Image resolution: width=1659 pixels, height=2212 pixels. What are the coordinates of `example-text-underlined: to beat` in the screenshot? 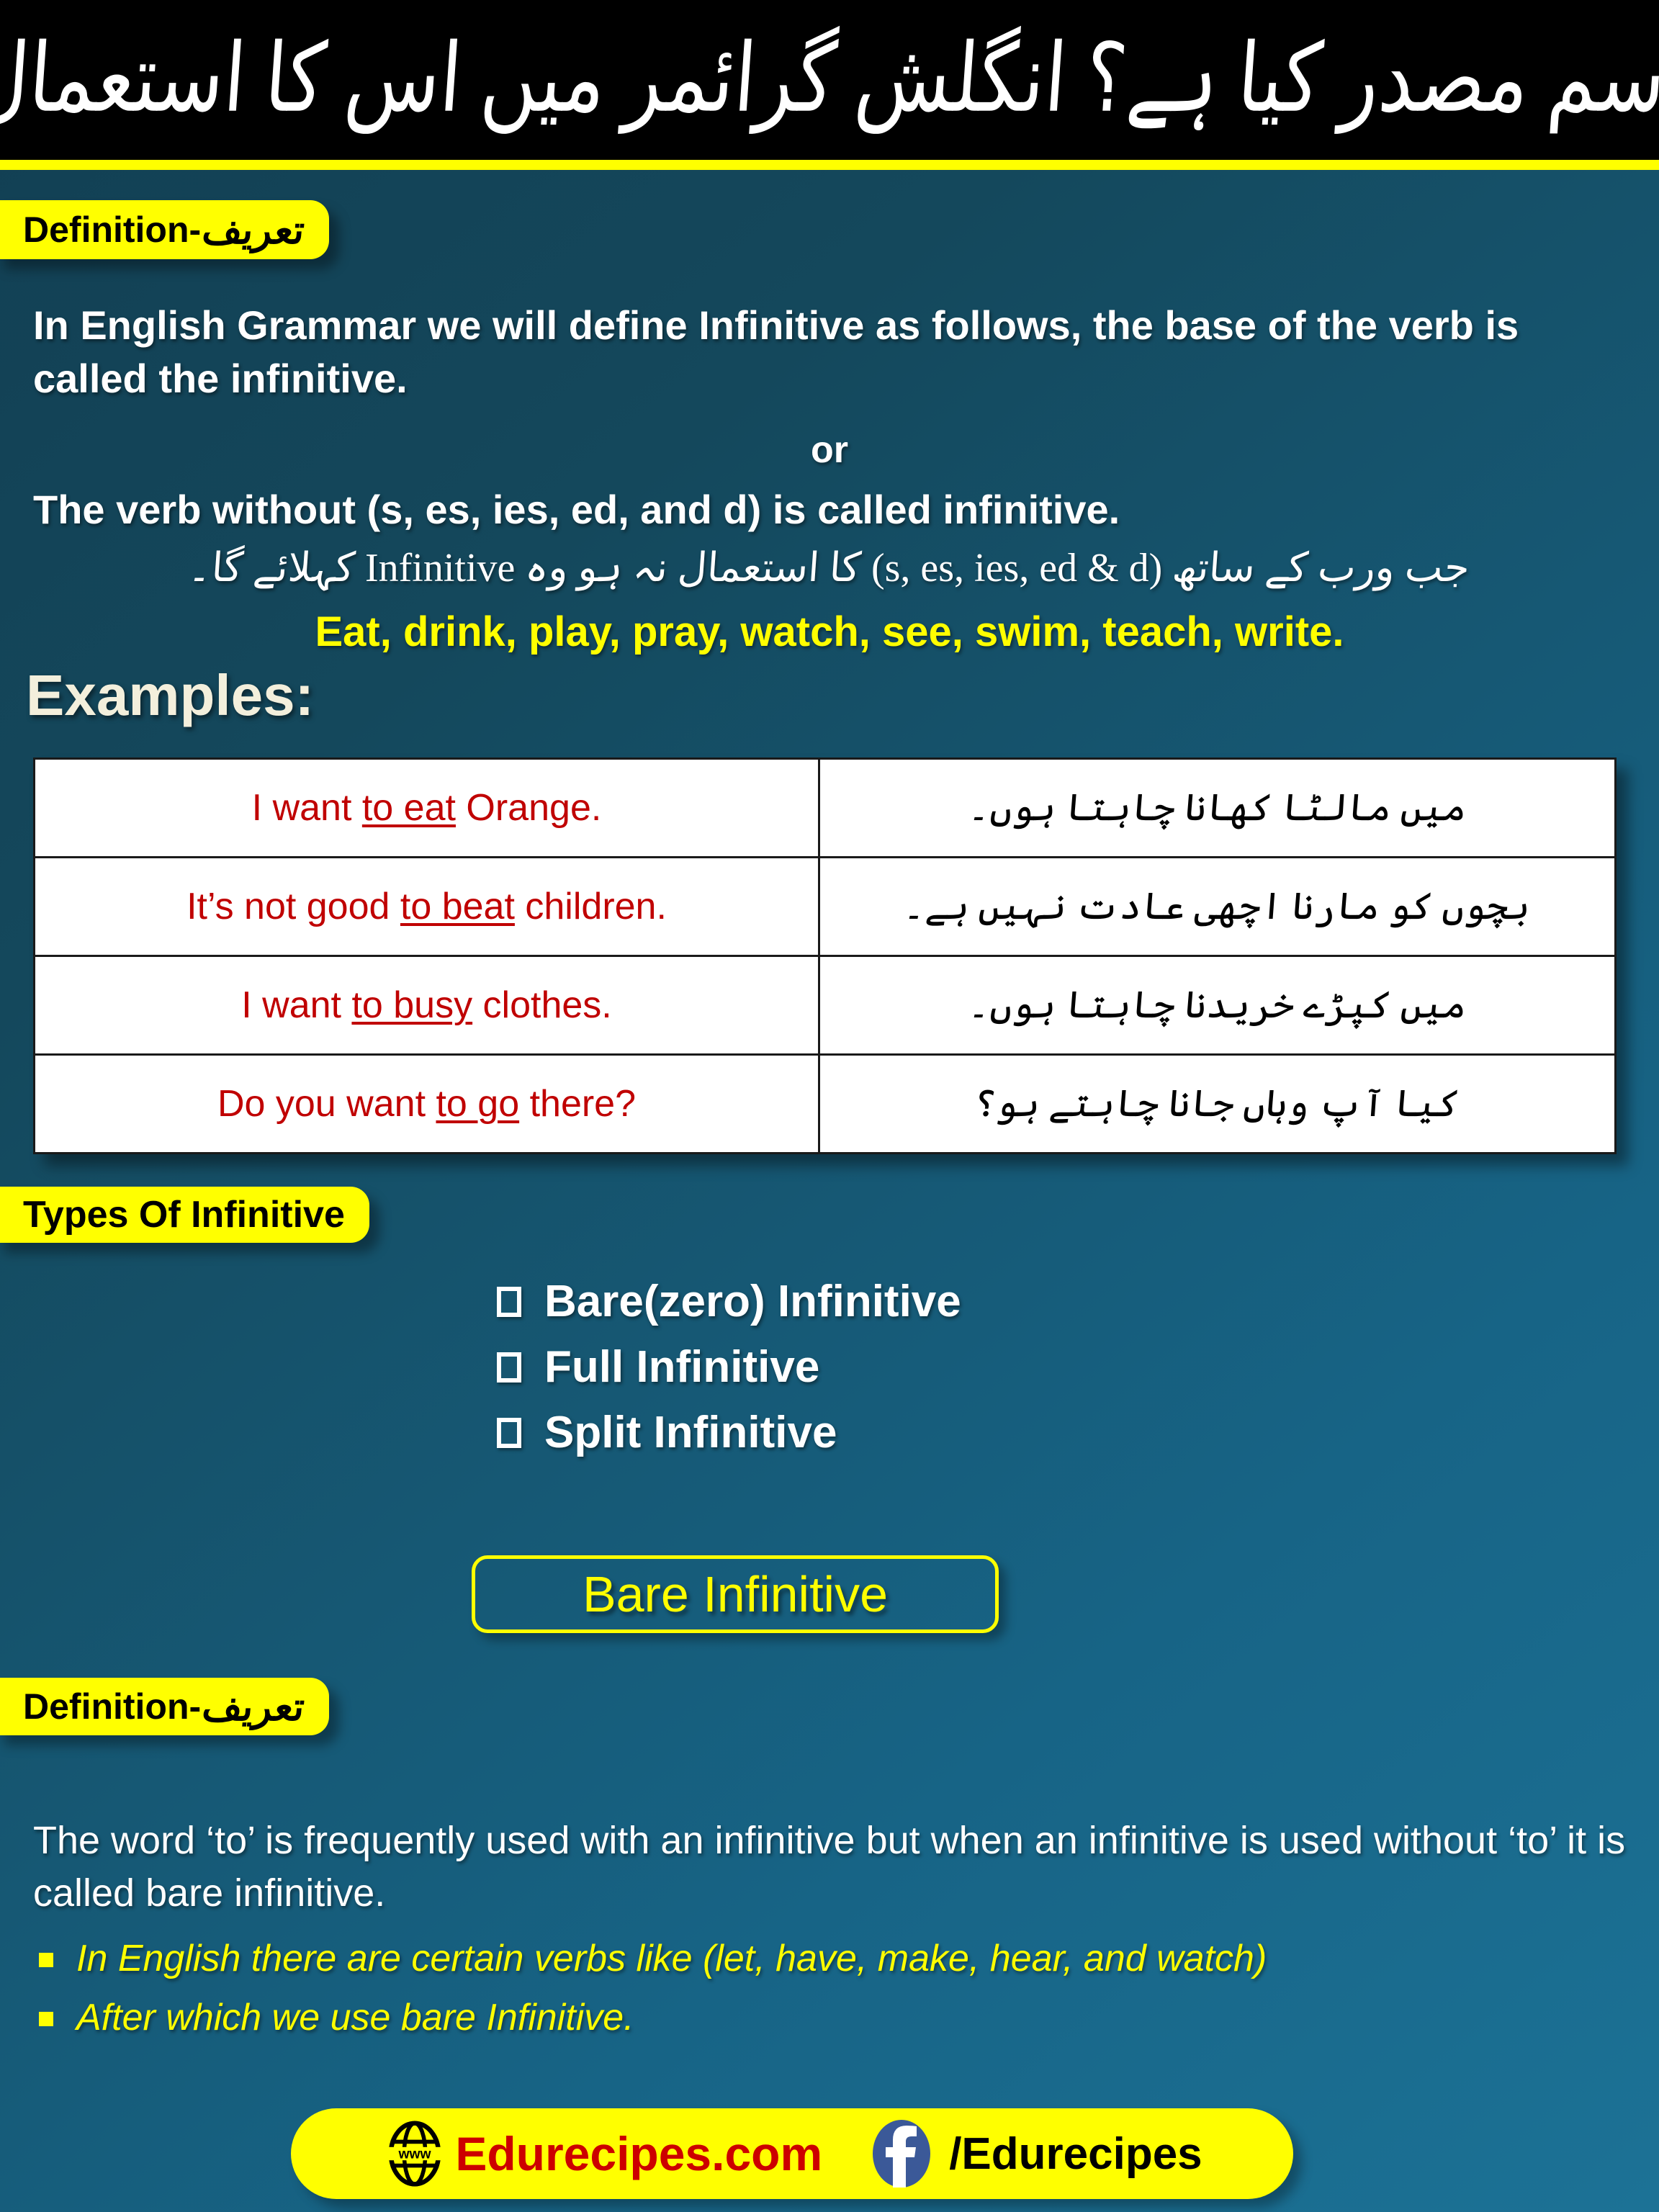 It's located at (458, 907).